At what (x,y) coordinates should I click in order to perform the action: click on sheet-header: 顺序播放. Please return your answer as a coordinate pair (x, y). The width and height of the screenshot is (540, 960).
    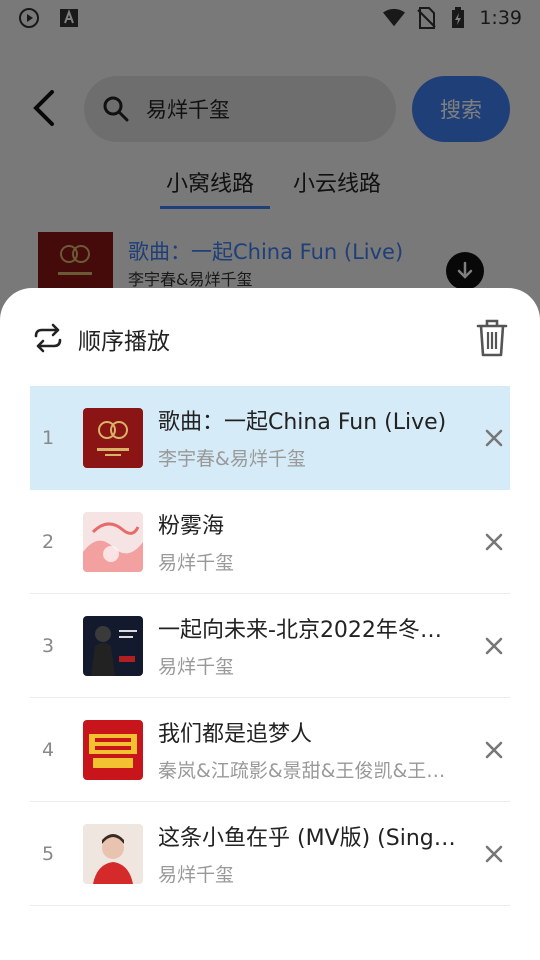
    Looking at the image, I should click on (270, 337).